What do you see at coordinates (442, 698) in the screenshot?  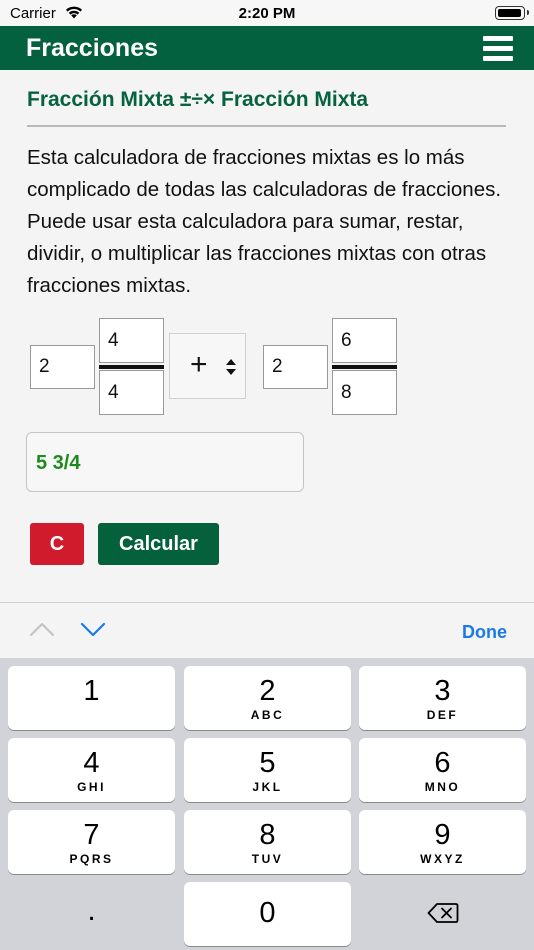 I see `key-3: 3 DEF` at bounding box center [442, 698].